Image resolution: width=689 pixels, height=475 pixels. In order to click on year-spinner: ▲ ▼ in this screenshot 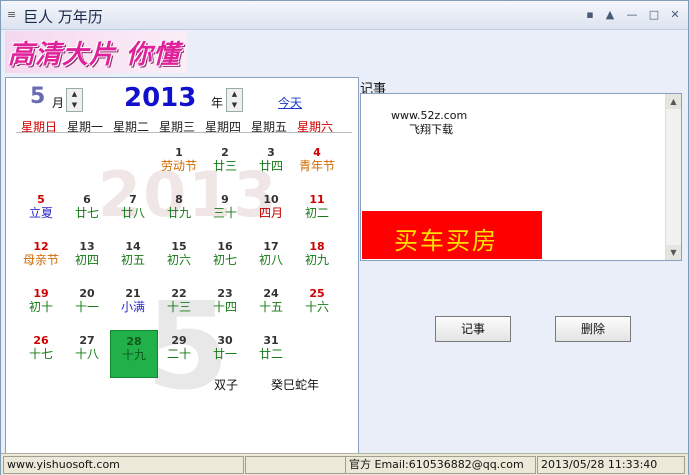, I will do `click(234, 100)`.